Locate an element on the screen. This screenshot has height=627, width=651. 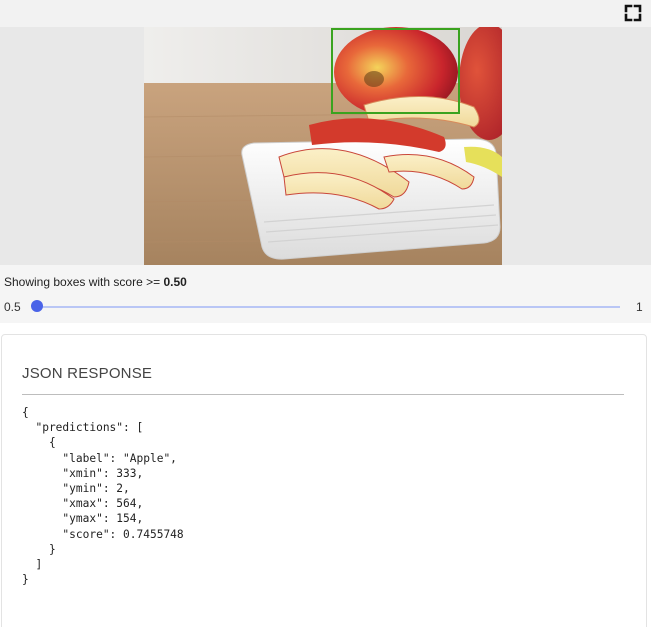
score-slider-track is located at coordinates (328, 307).